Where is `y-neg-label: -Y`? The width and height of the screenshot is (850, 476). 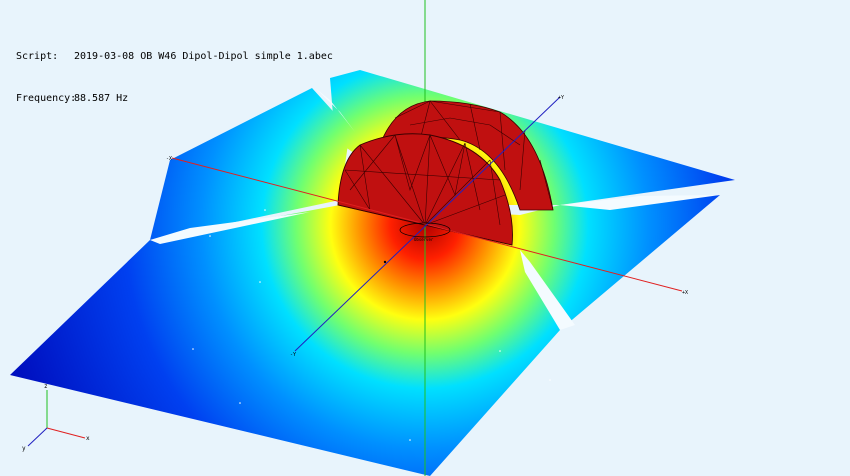
y-neg-label: -Y is located at coordinates (293, 355).